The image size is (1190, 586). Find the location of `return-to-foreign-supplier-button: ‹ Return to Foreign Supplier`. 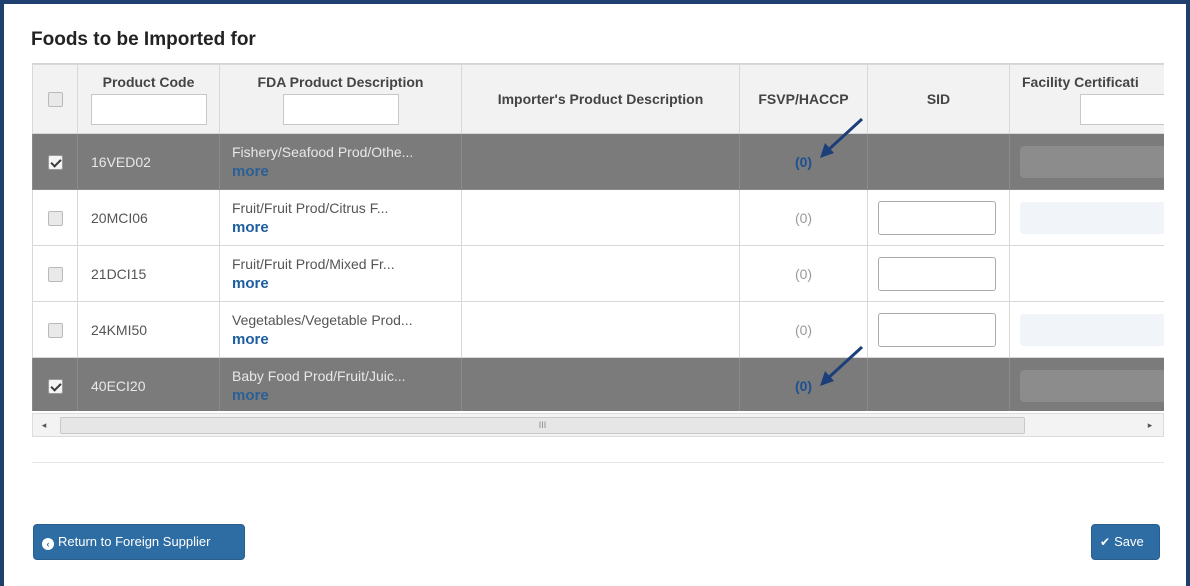

return-to-foreign-supplier-button: ‹ Return to Foreign Supplier is located at coordinates (139, 542).